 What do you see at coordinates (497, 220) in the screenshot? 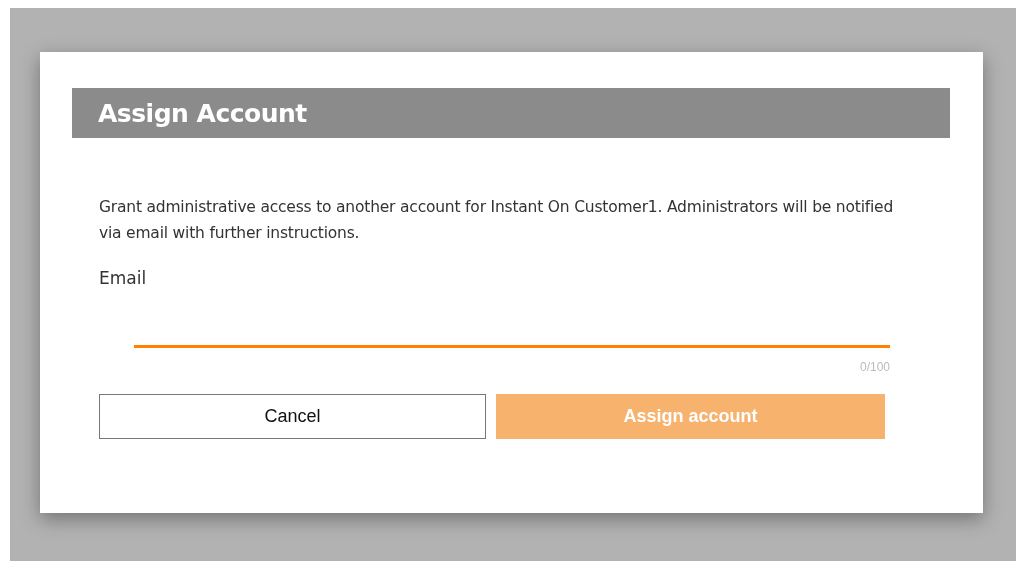
I see `description: Grant administrative access to another account for Instant On Customer1. Administrators will be notified via email with further instructions.` at bounding box center [497, 220].